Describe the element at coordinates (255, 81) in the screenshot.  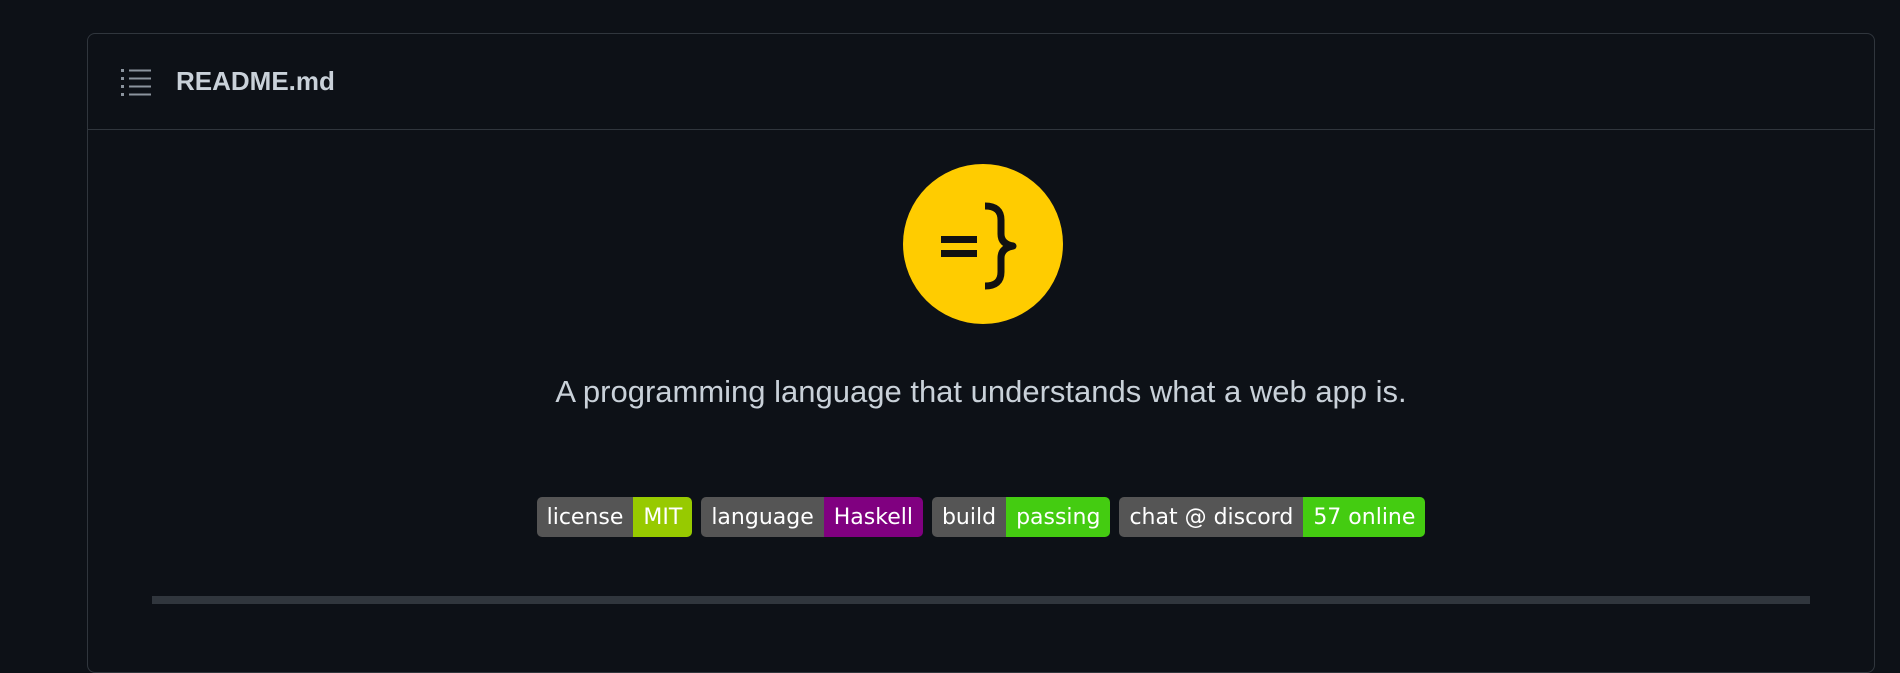
I see `readme-file-name: README.md` at that location.